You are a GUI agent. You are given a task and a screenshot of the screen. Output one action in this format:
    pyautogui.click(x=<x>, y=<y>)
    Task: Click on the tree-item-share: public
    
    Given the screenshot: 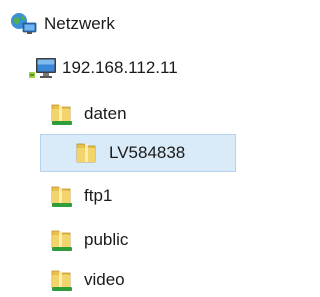 What is the action you would take?
    pyautogui.click(x=89, y=240)
    